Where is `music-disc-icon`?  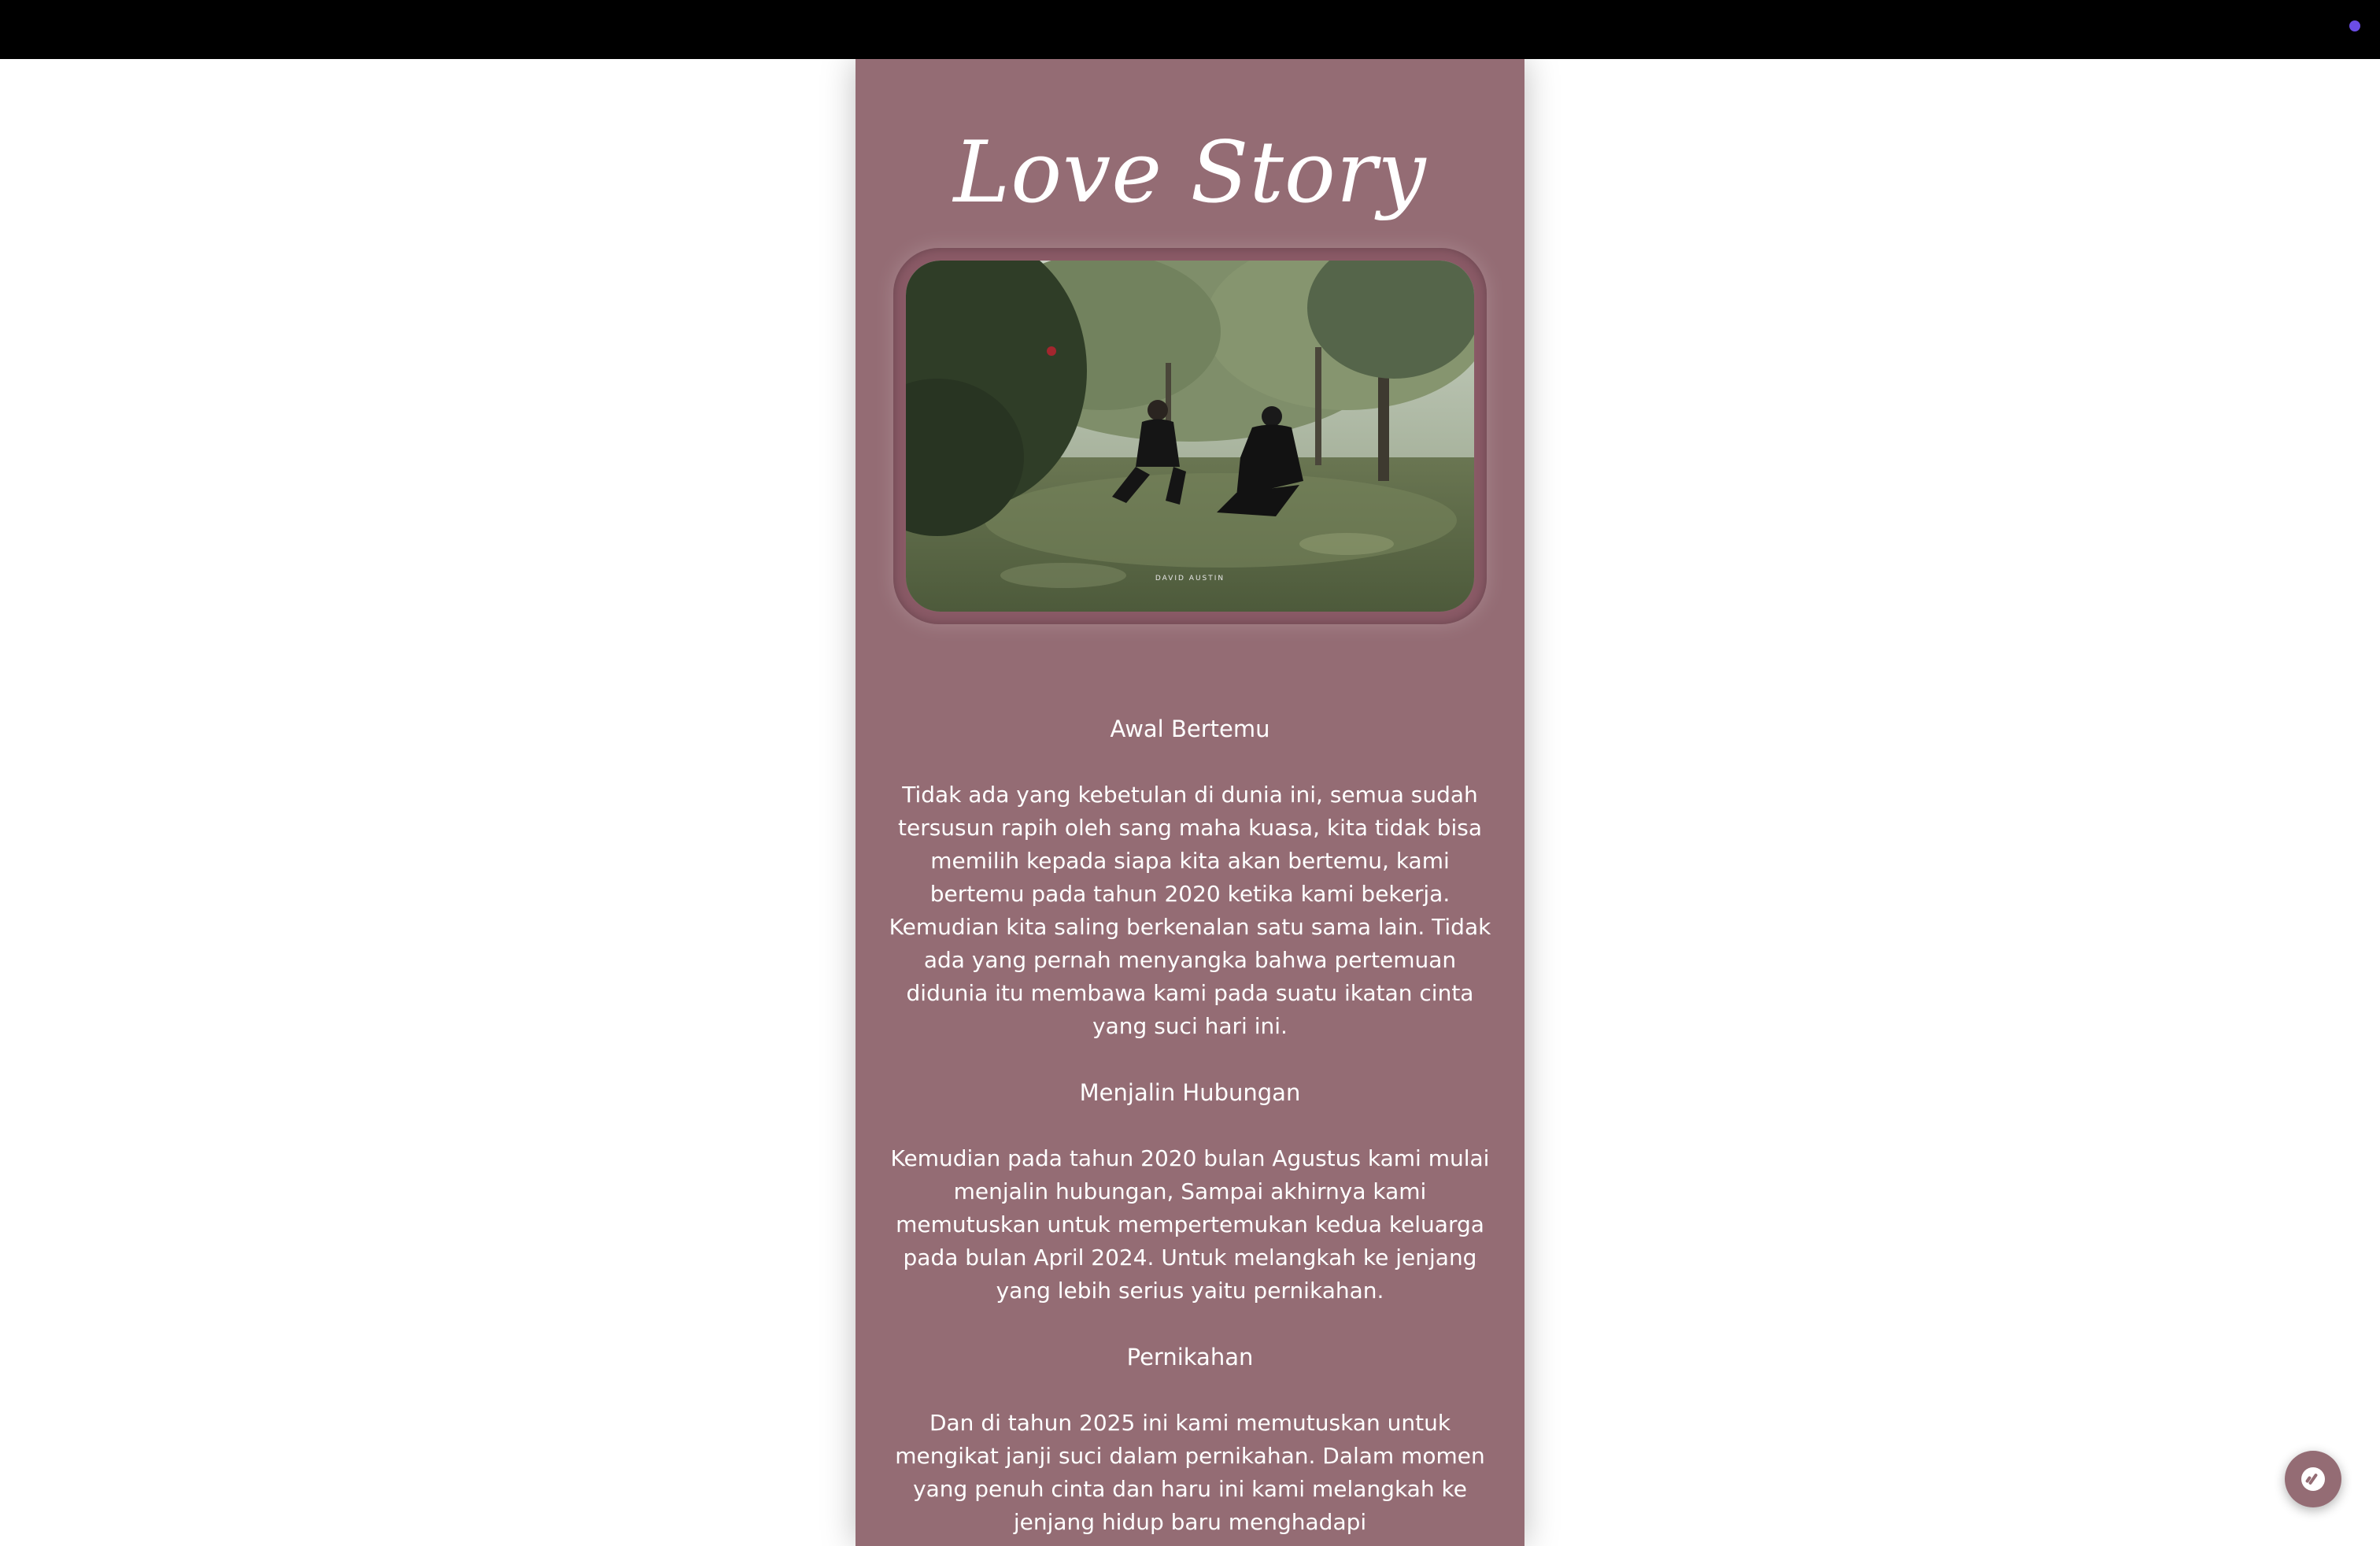 music-disc-icon is located at coordinates (2313, 1479).